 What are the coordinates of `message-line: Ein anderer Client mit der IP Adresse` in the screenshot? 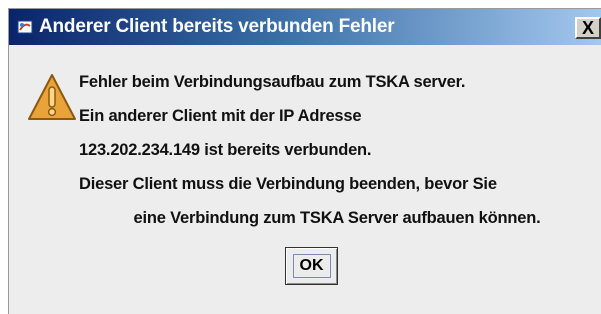 It's located at (220, 116).